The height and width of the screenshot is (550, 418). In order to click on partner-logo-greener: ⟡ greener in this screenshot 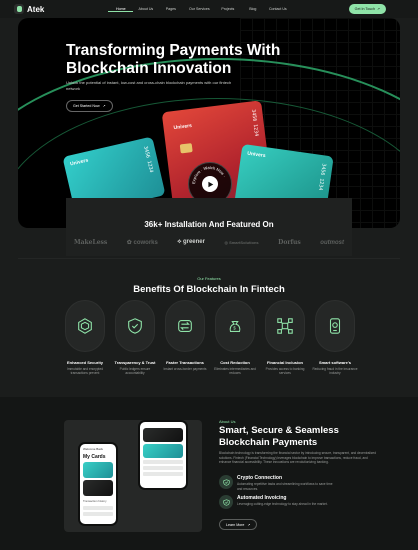, I will do `click(191, 242)`.